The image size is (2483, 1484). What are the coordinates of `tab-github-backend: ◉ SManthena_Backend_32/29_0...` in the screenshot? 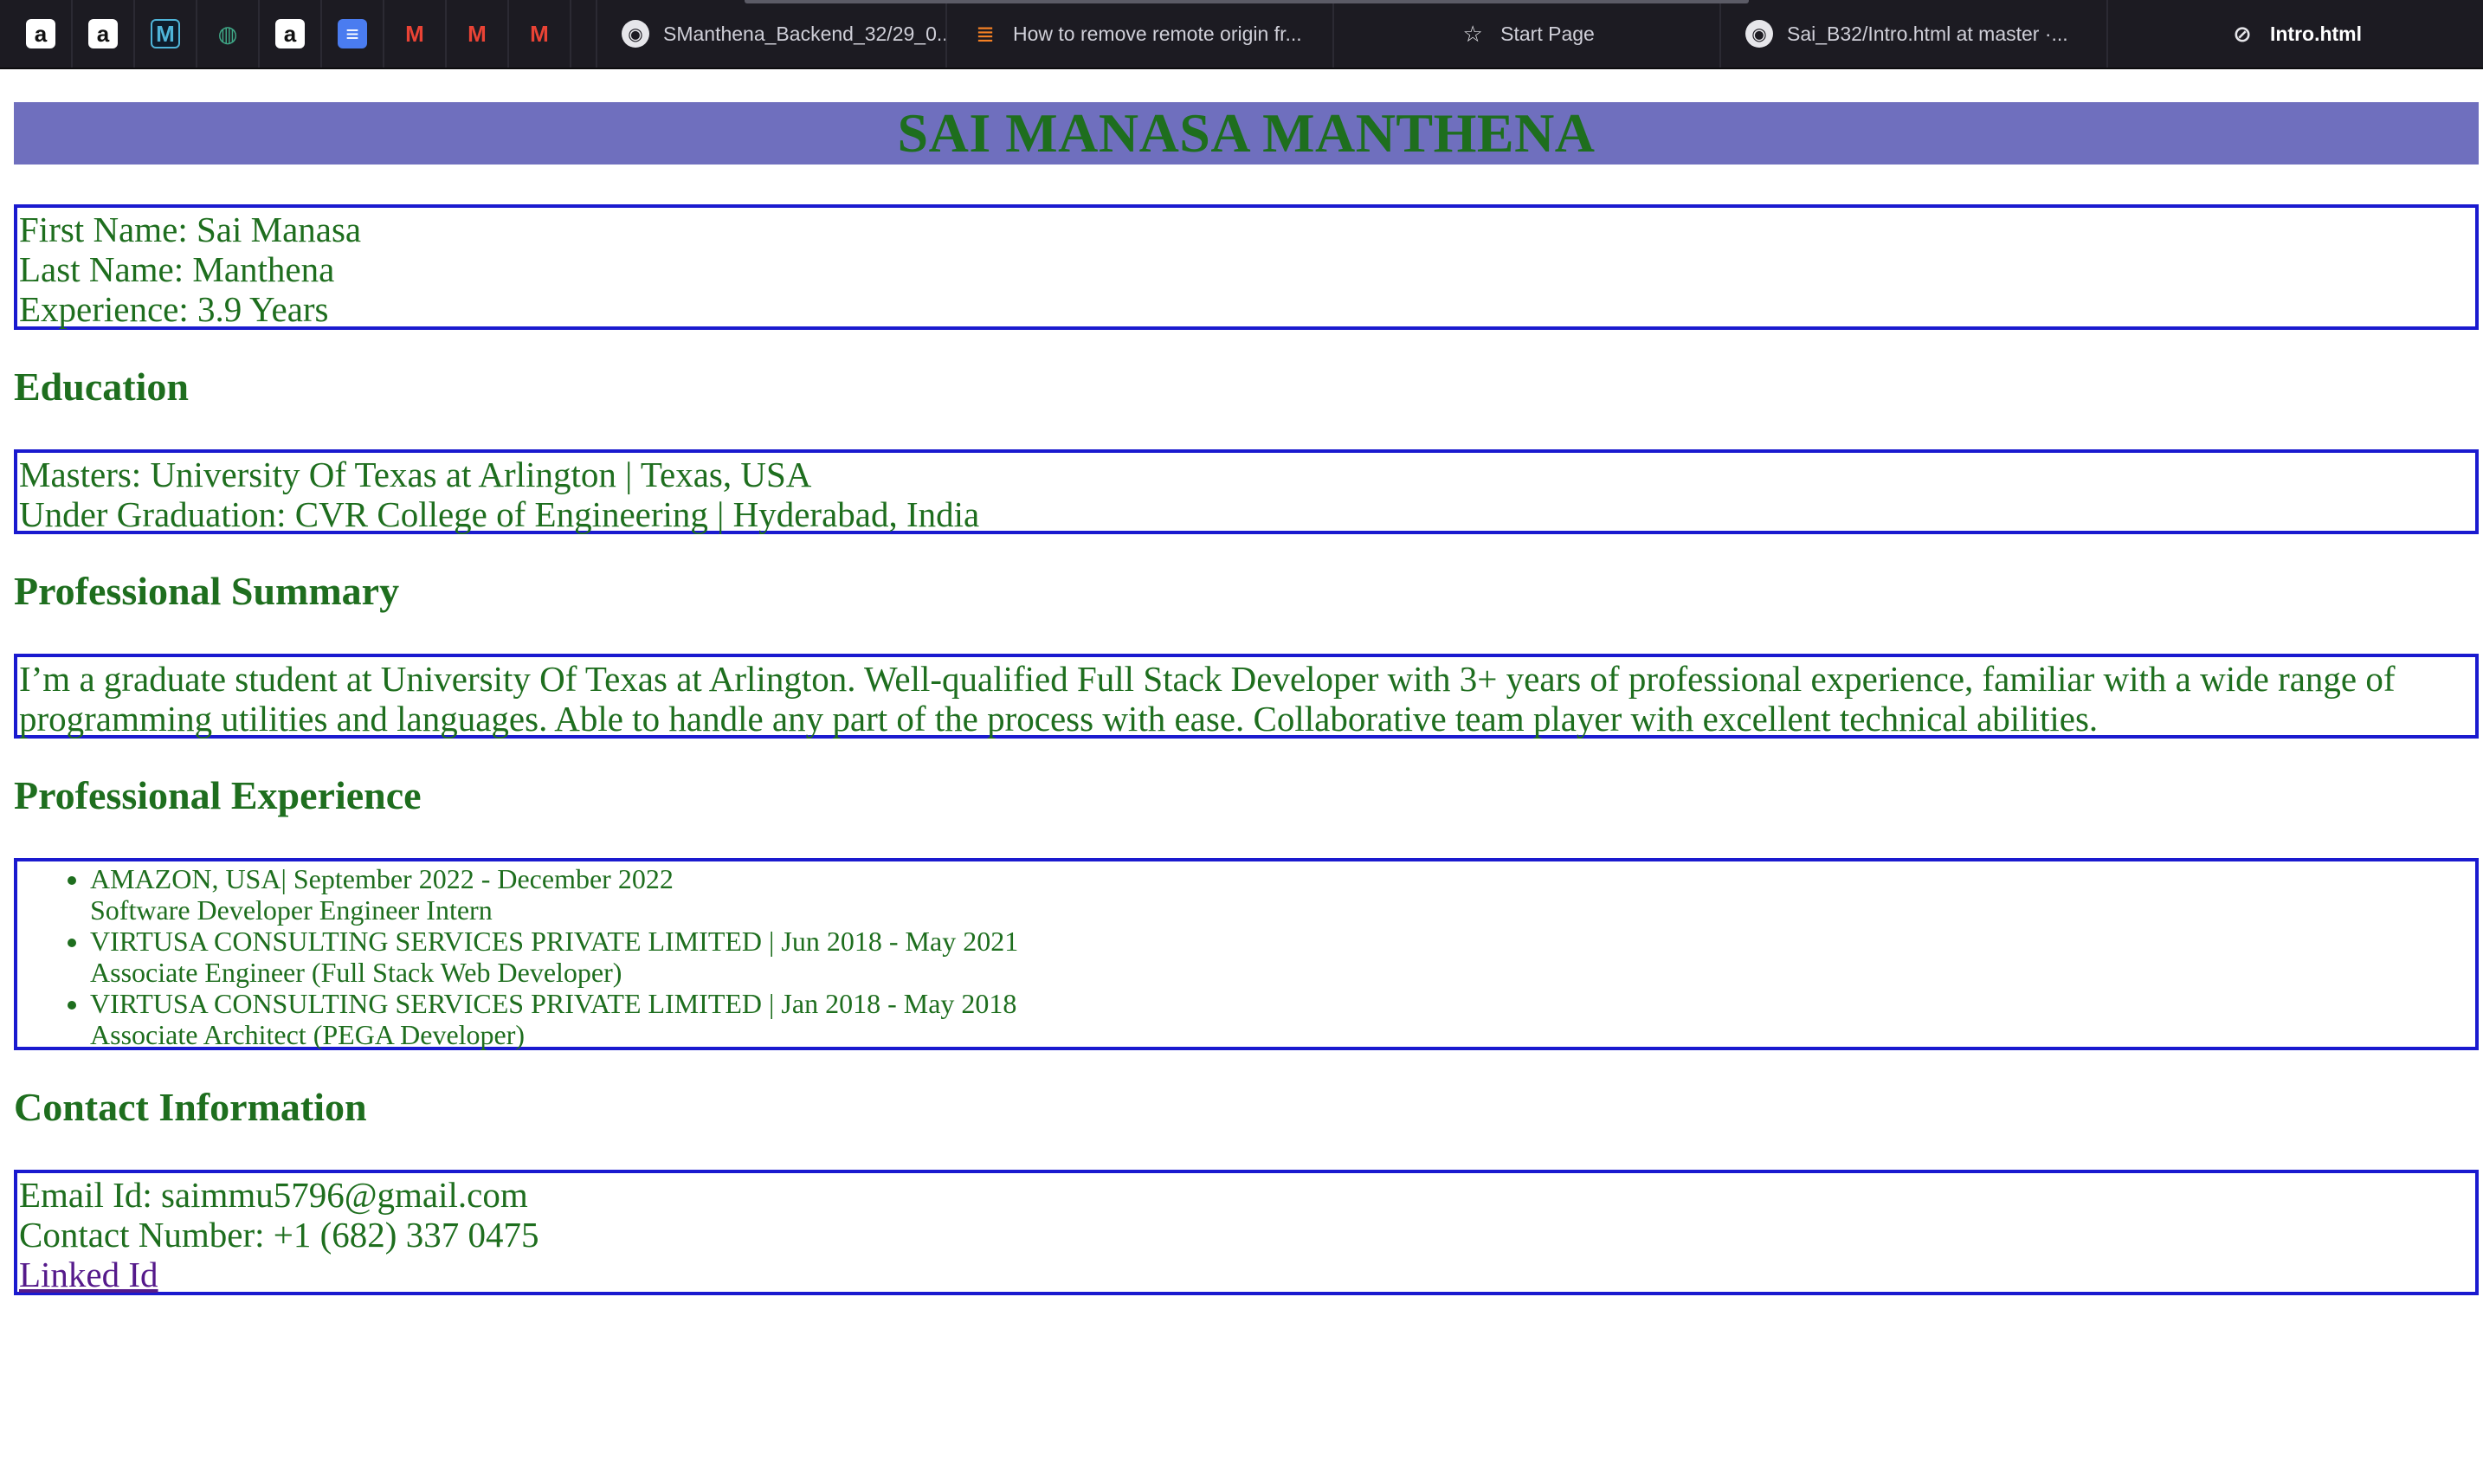 It's located at (771, 34).